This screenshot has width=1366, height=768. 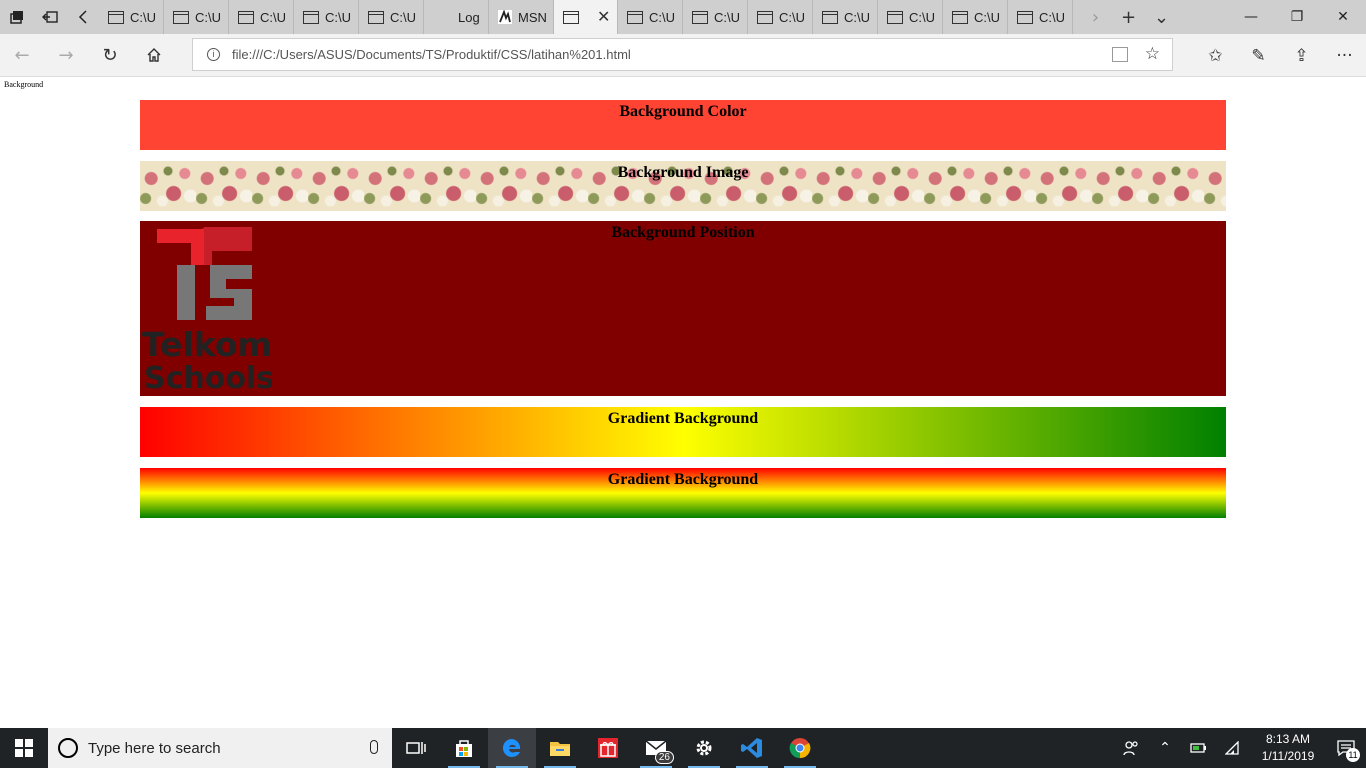 I want to click on box-heading: Background Color, so click(x=683, y=111).